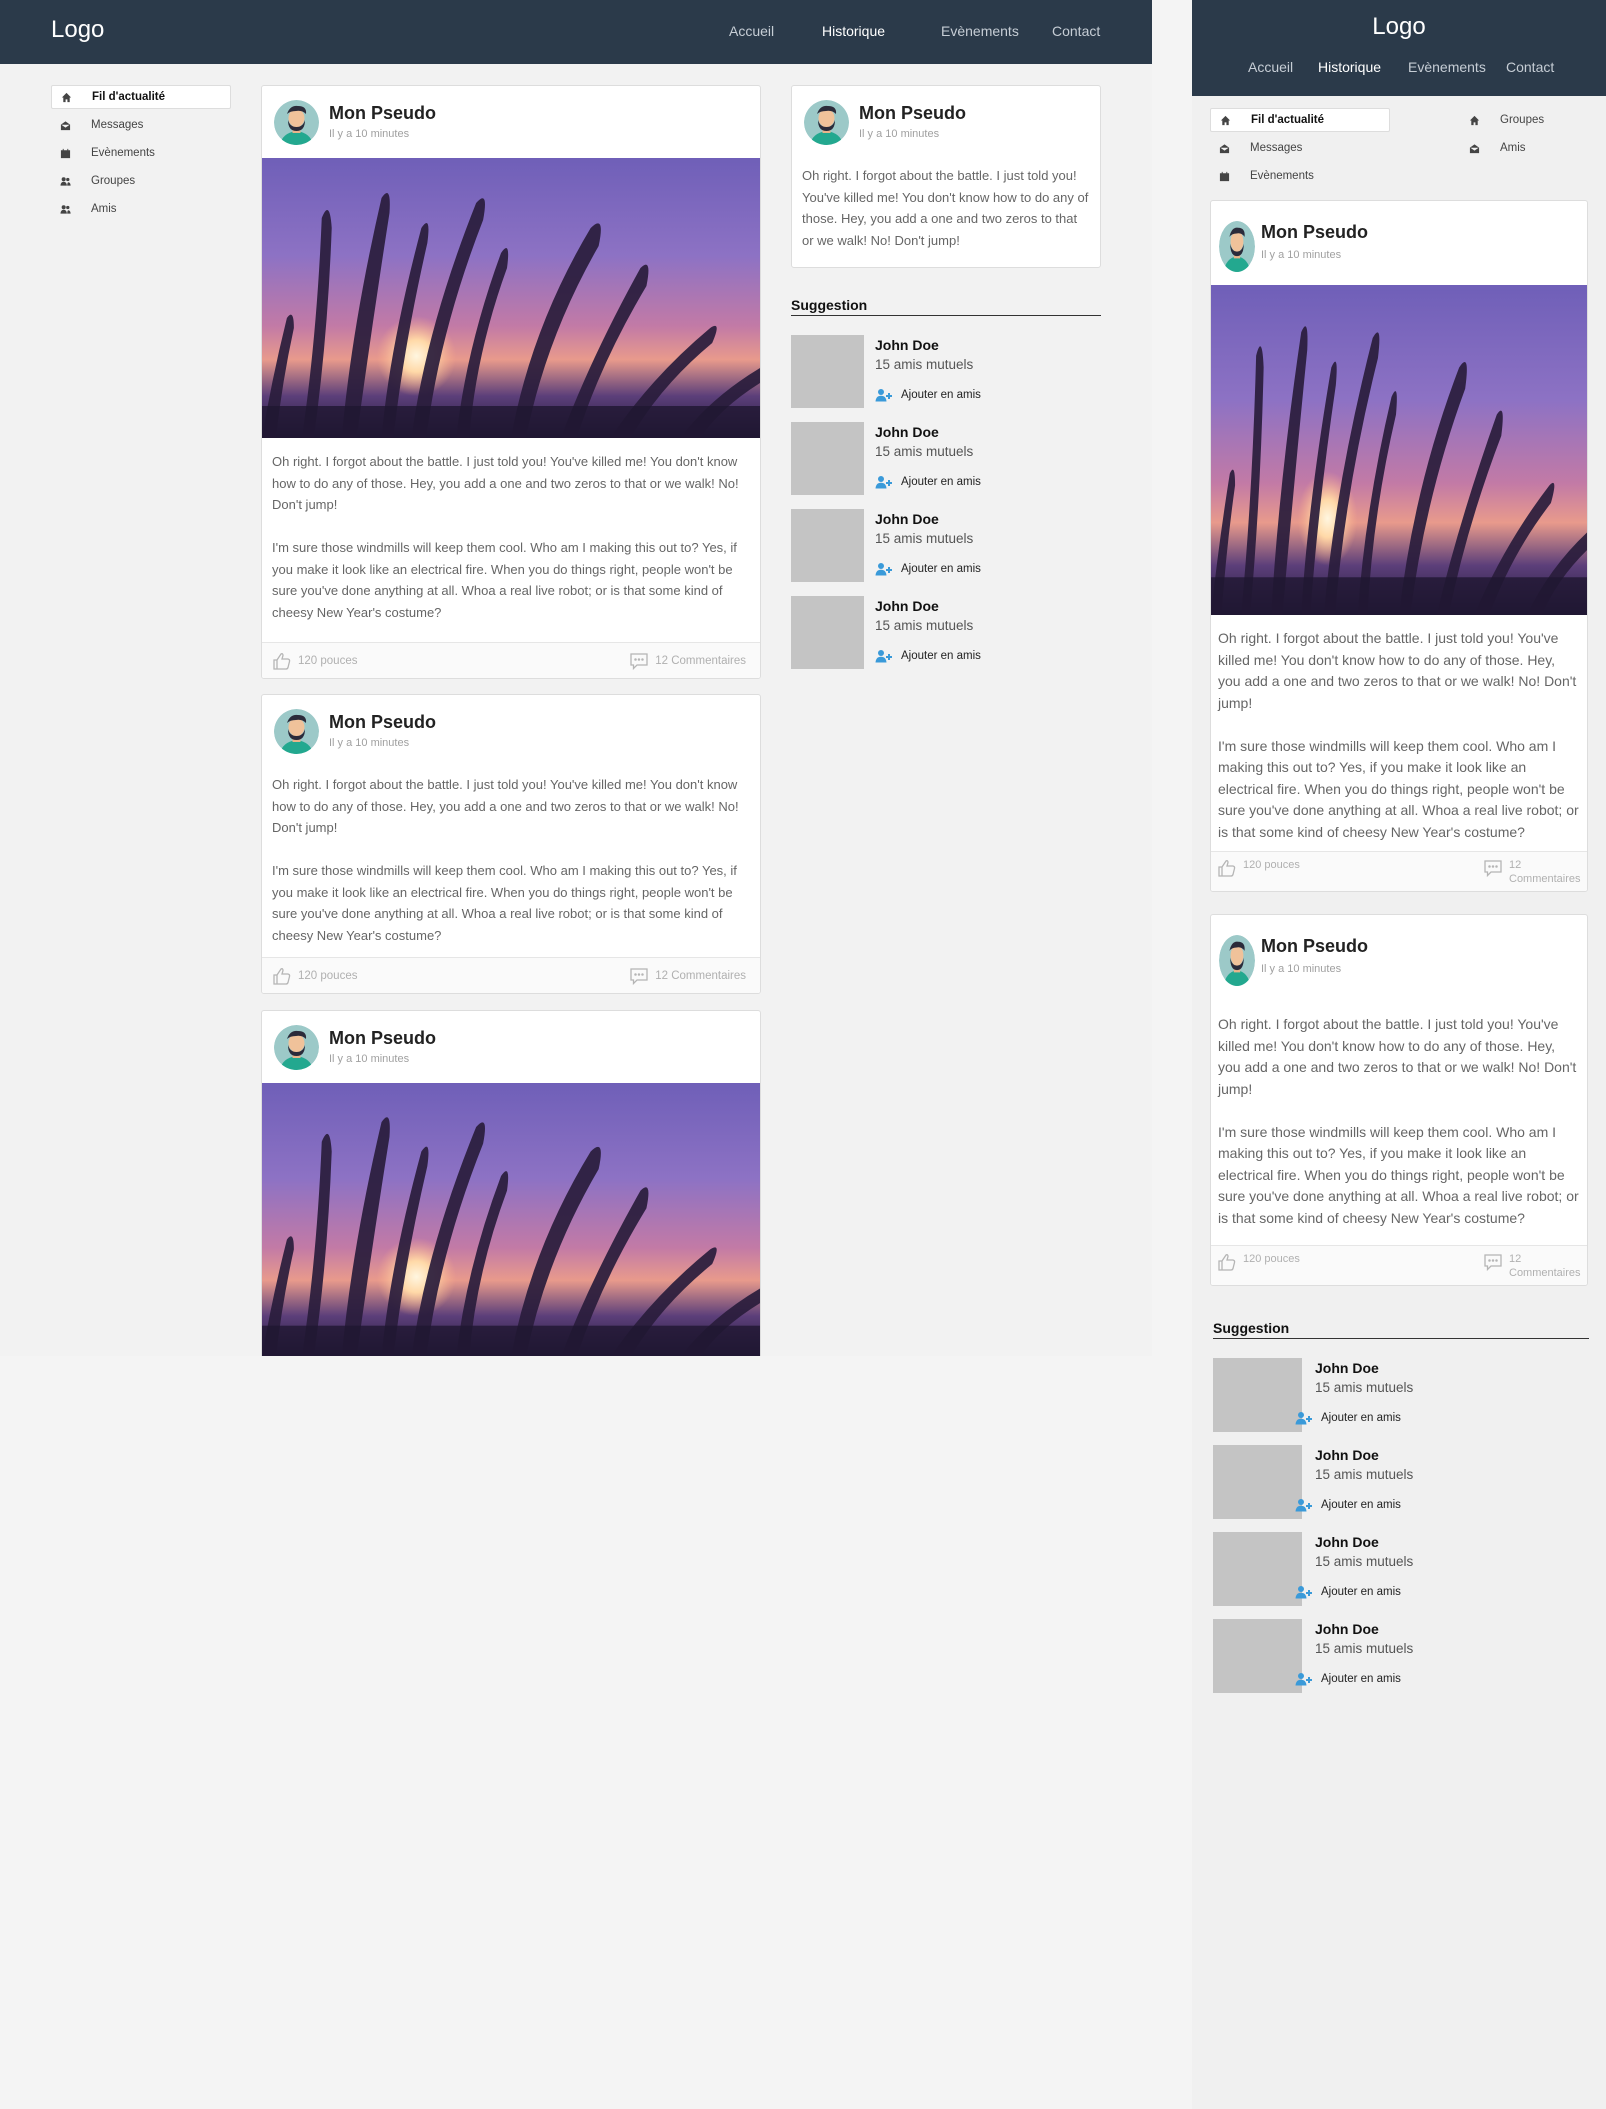 Image resolution: width=1606 pixels, height=2109 pixels. What do you see at coordinates (924, 451) in the screenshot?
I see `mutual-friends: 15 amis mutuels` at bounding box center [924, 451].